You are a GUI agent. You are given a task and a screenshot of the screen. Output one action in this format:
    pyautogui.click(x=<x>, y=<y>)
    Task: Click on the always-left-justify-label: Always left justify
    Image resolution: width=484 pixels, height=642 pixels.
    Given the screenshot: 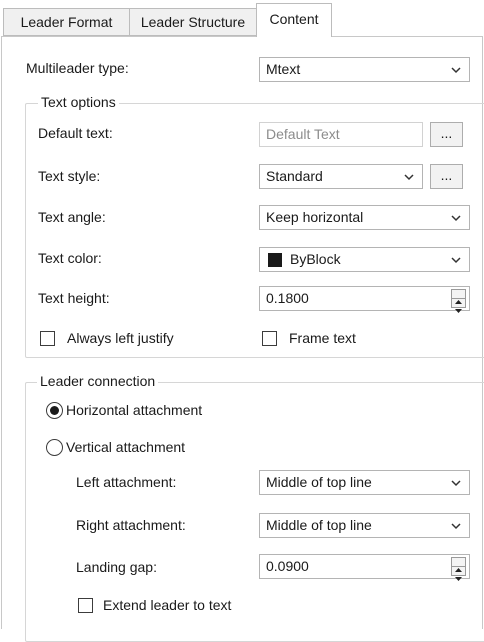 What is the action you would take?
    pyautogui.click(x=120, y=338)
    